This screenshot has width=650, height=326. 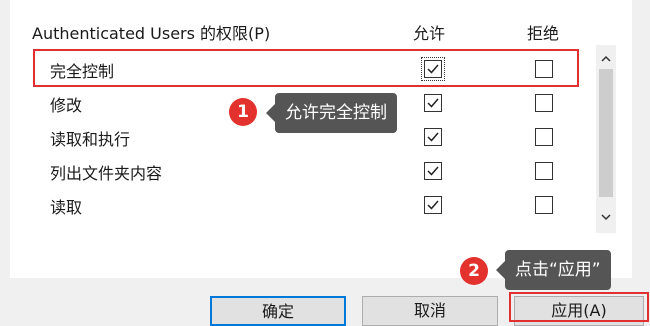 What do you see at coordinates (306, 68) in the screenshot?
I see `highlight-full-control` at bounding box center [306, 68].